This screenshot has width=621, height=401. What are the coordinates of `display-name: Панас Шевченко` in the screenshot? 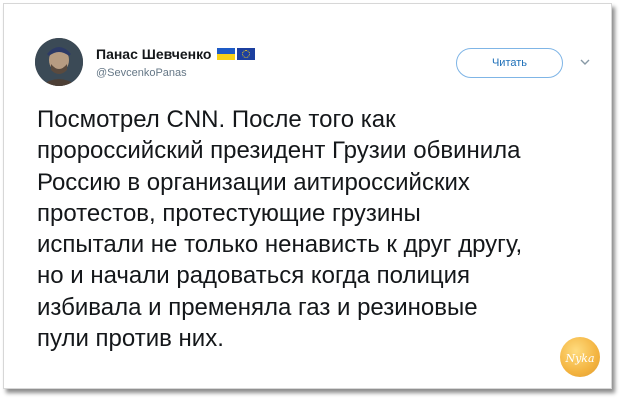 It's located at (153, 54).